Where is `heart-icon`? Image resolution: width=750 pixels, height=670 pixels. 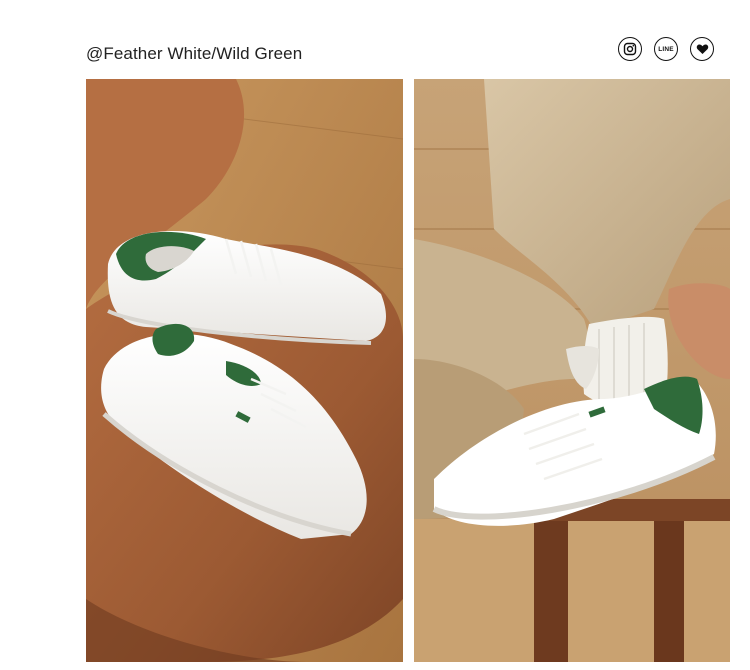
heart-icon is located at coordinates (702, 49).